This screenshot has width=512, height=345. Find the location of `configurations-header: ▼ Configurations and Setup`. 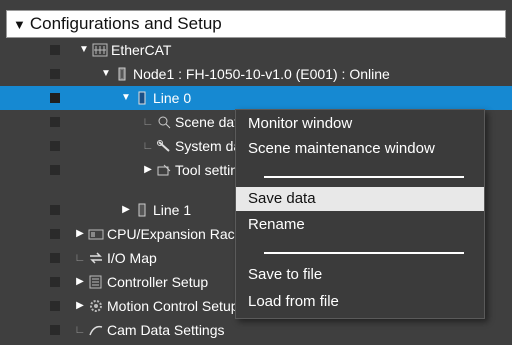

configurations-header: ▼ Configurations and Setup is located at coordinates (256, 24).